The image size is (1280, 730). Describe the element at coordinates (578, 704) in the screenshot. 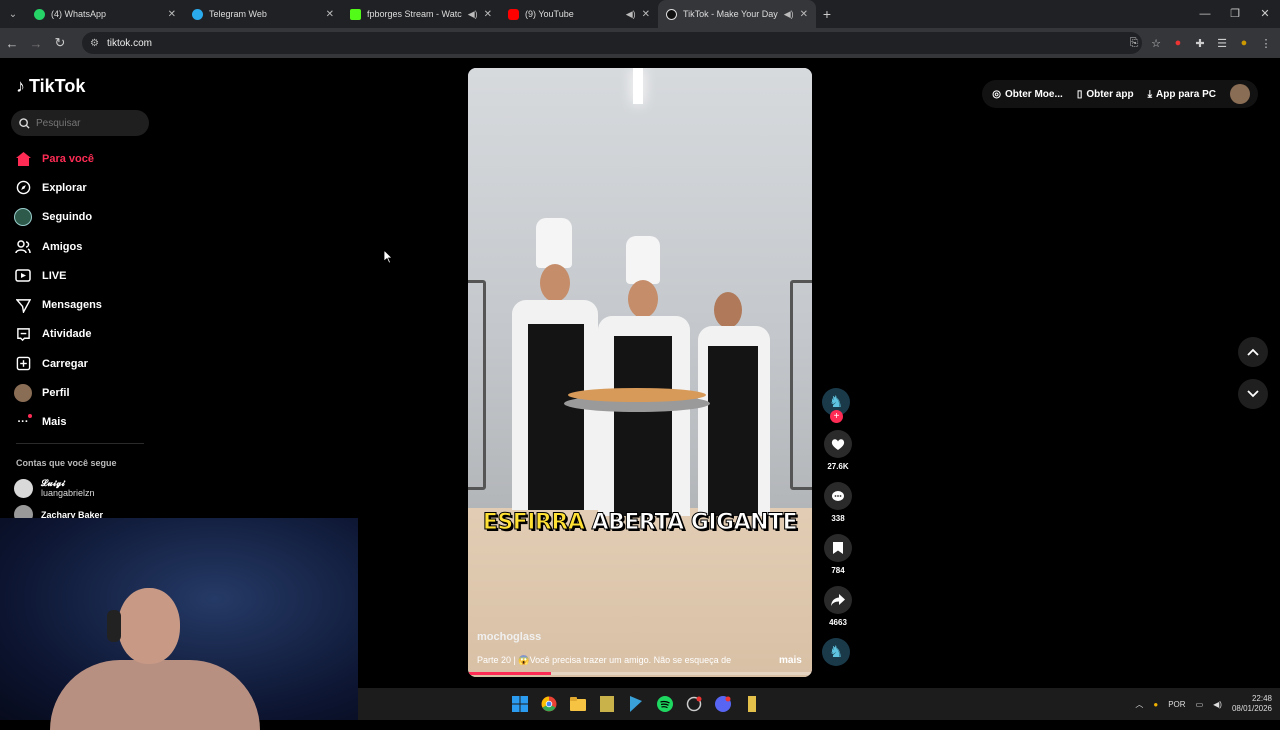

I see `file-explorer-icon` at that location.